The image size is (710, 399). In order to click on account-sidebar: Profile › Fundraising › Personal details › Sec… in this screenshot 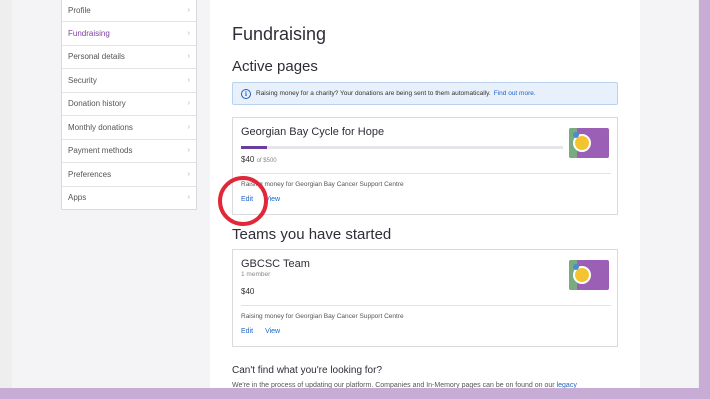, I will do `click(129, 105)`.